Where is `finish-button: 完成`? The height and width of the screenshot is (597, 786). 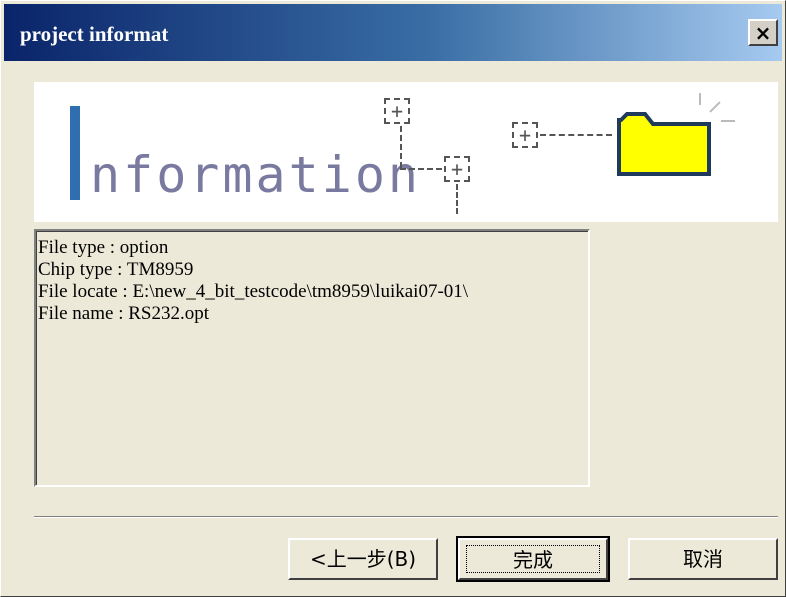
finish-button: 完成 is located at coordinates (533, 559).